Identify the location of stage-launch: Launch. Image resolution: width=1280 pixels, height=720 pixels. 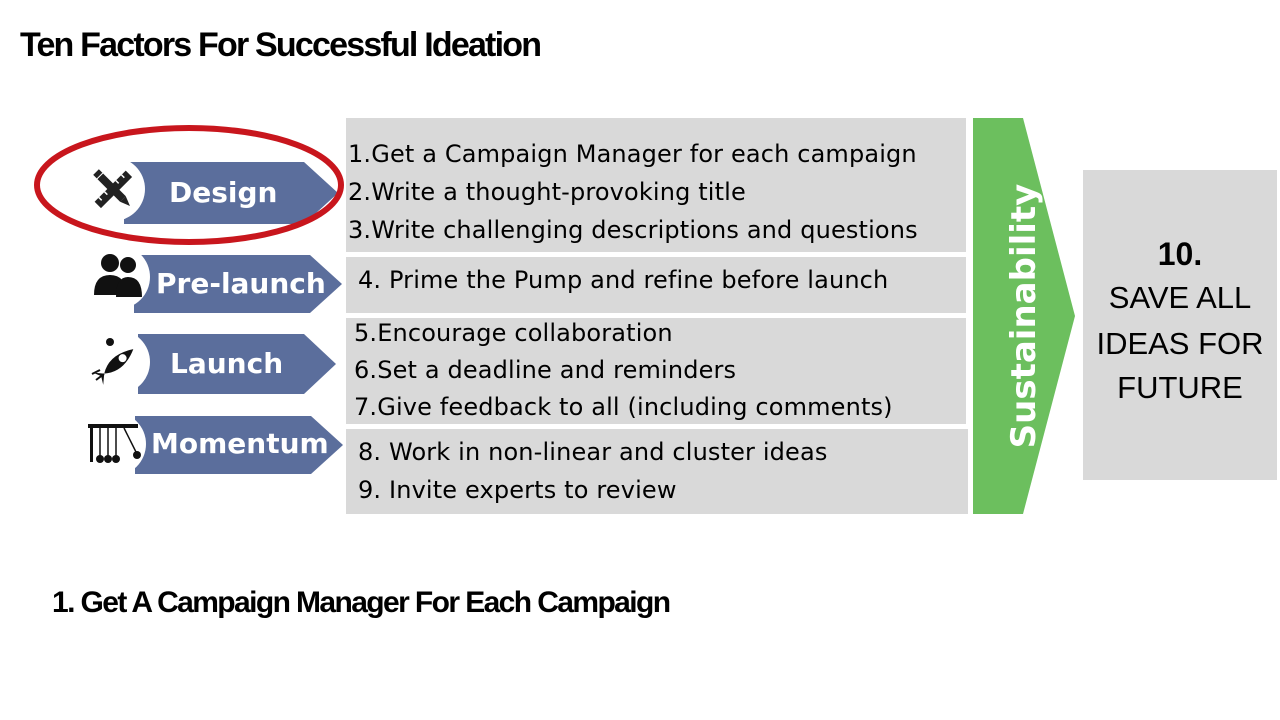
(237, 364).